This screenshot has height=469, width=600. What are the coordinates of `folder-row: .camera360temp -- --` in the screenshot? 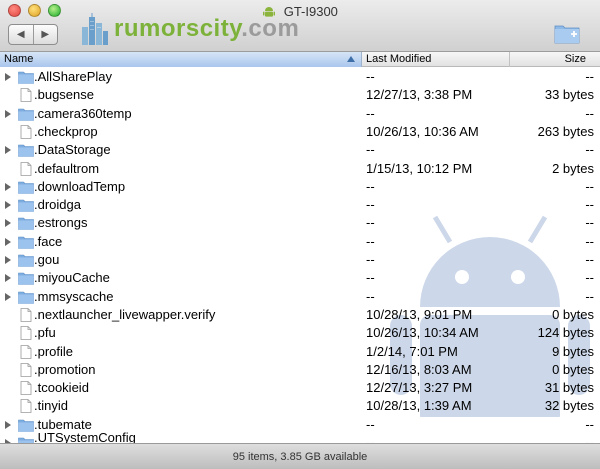 It's located at (300, 114).